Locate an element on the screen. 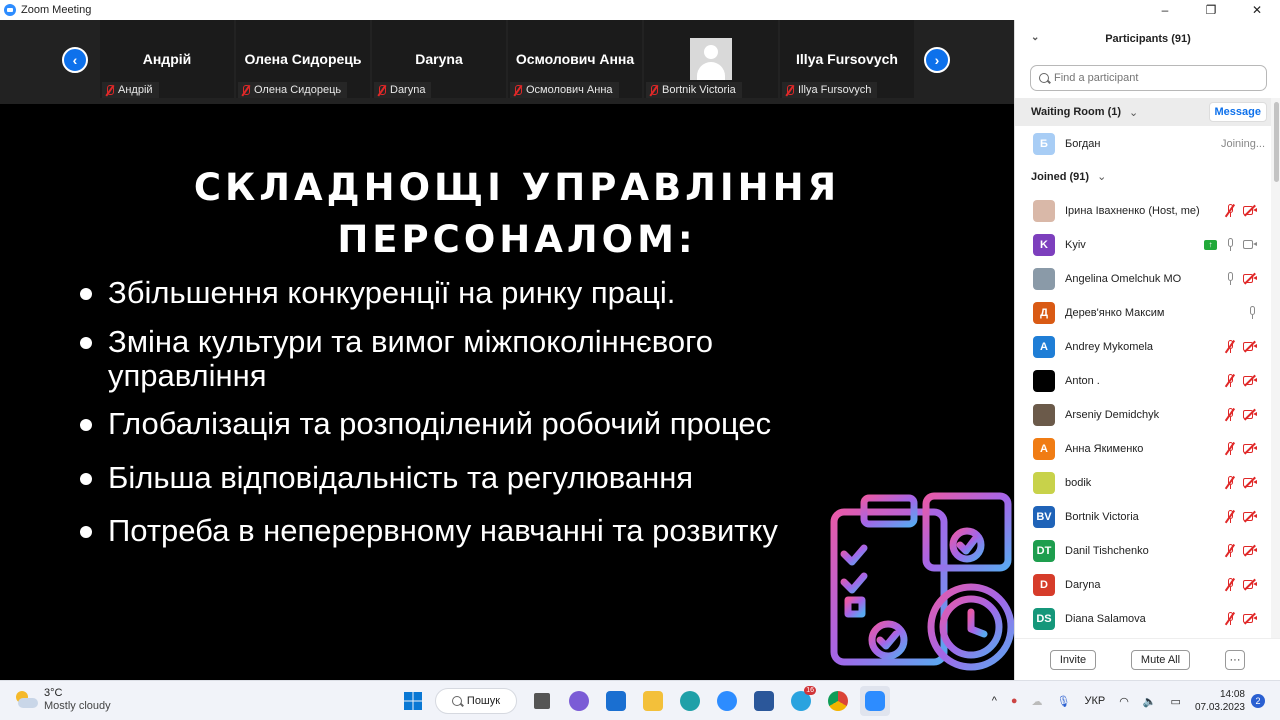 Image resolution: width=1280 pixels, height=720 pixels. participant-row: Ірина Івахненко (Host, me) is located at coordinates (1143, 211).